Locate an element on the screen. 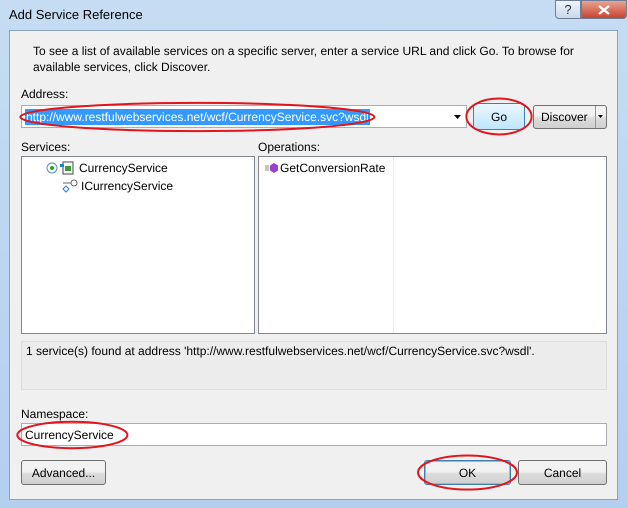 This screenshot has width=628, height=508. go-button: Go is located at coordinates (499, 116).